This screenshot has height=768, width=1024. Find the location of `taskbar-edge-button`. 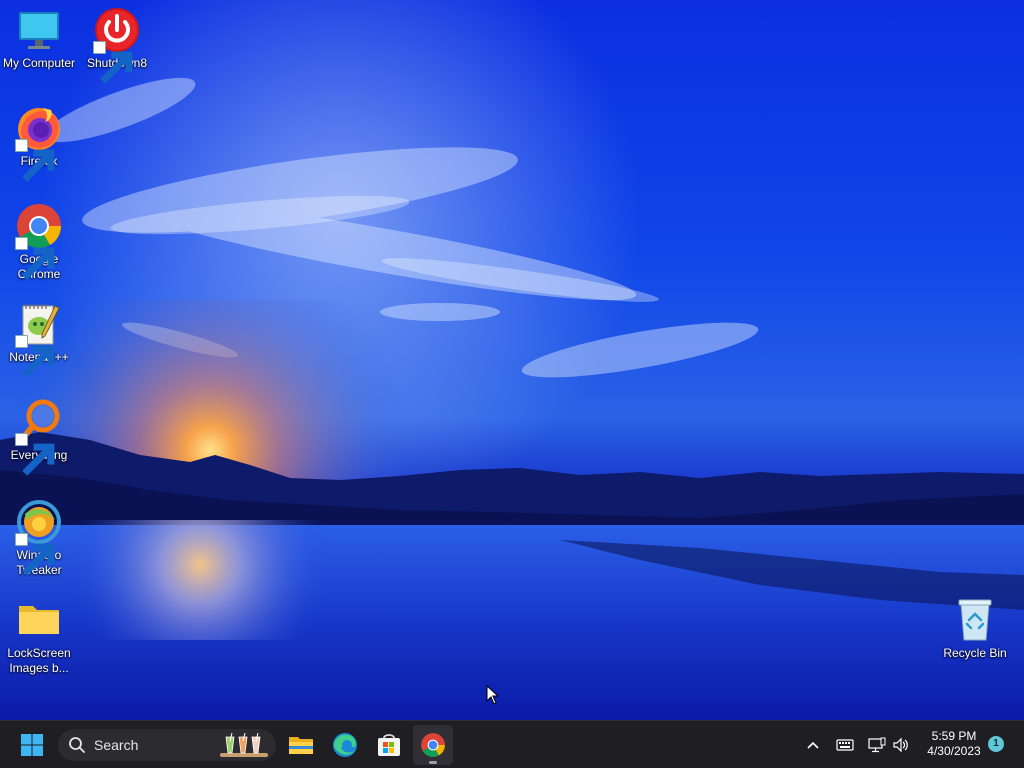

taskbar-edge-button is located at coordinates (345, 745).